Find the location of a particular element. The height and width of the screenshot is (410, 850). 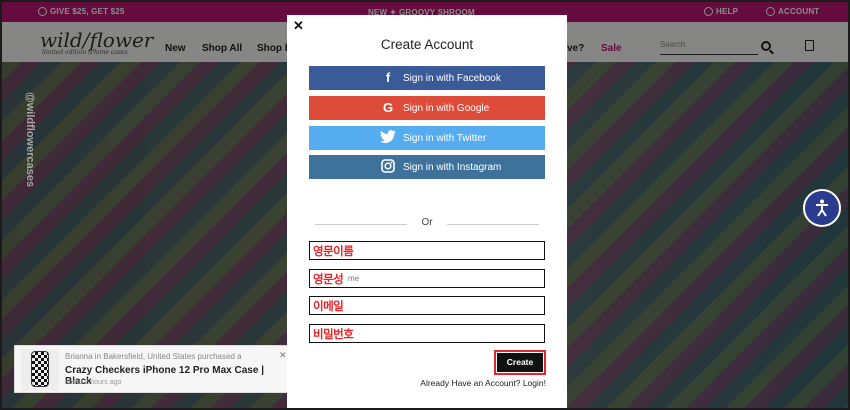

notification-time: about 2 hours ago is located at coordinates (93, 382).